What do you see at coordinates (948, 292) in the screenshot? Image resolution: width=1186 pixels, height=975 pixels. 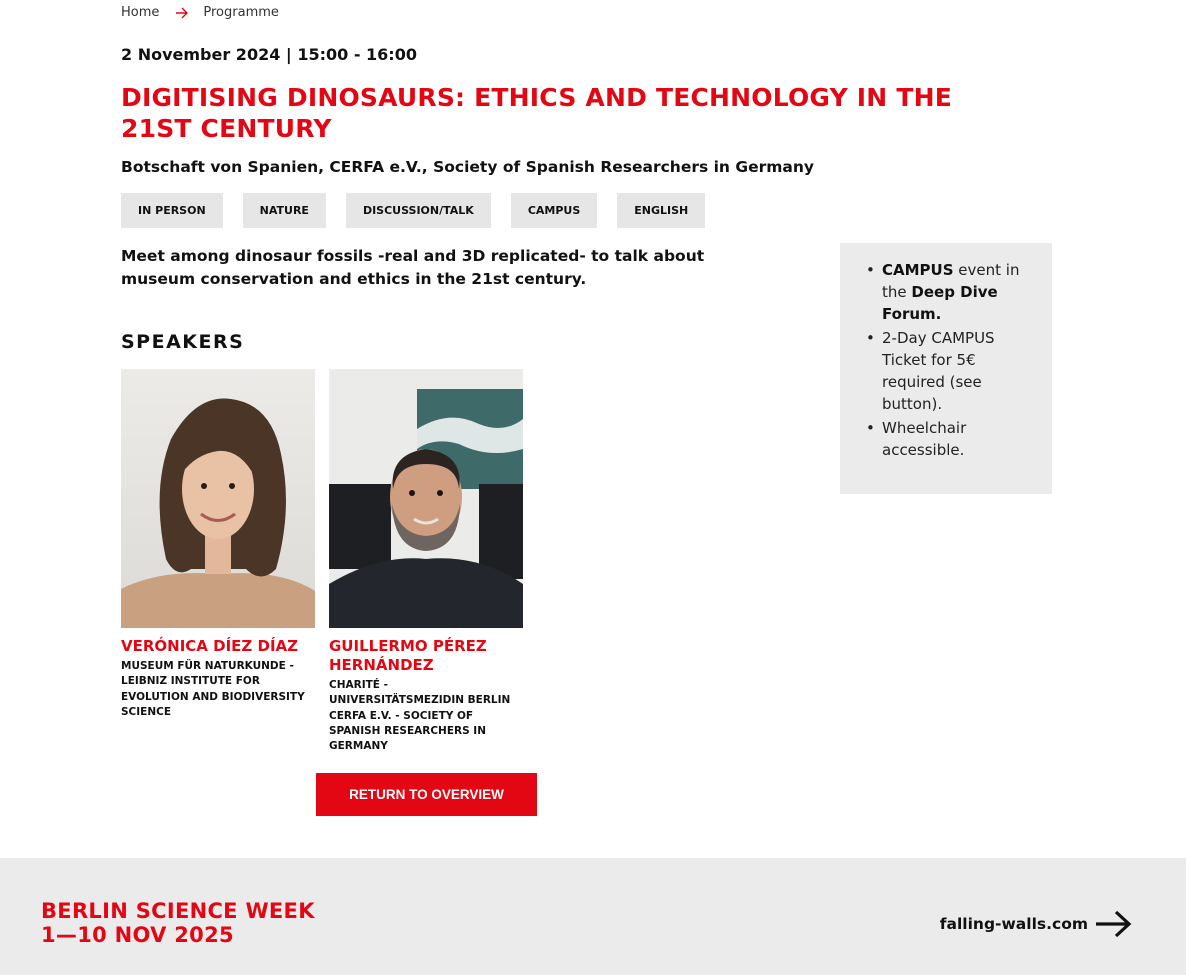 I see `info-item-campus: • CAMPUS event in the Deep Dive Forum.` at bounding box center [948, 292].